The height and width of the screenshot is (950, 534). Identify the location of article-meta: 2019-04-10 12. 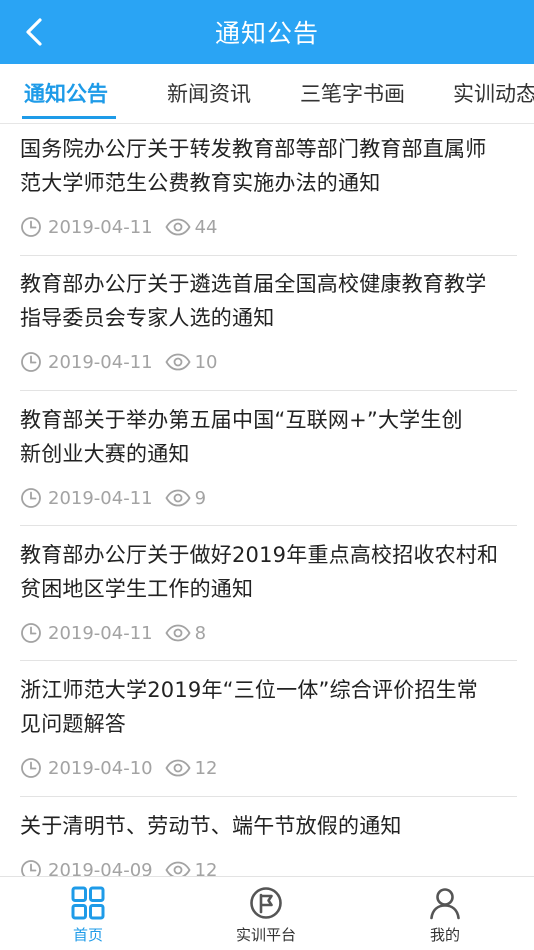
(268, 768).